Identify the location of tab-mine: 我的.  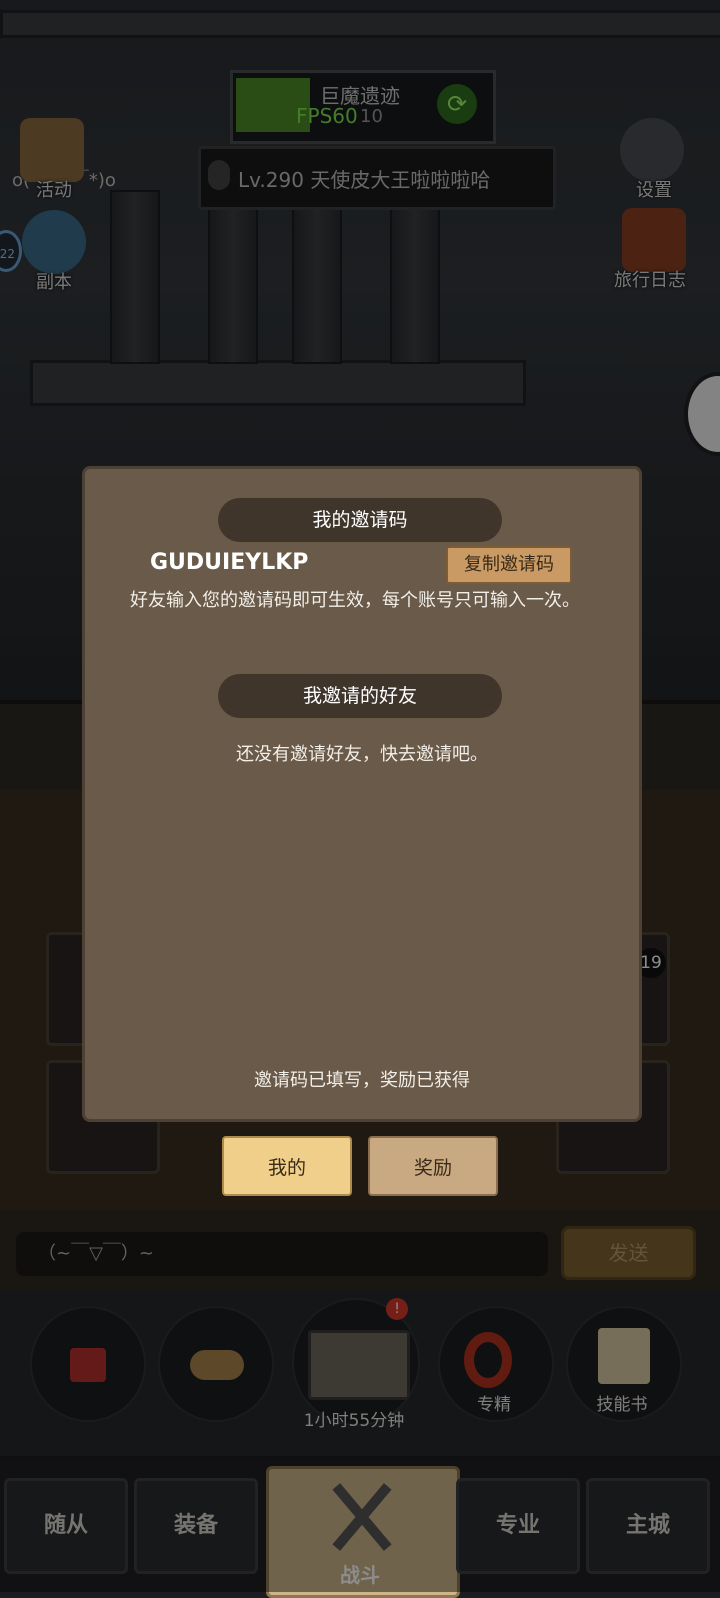
(287, 1166).